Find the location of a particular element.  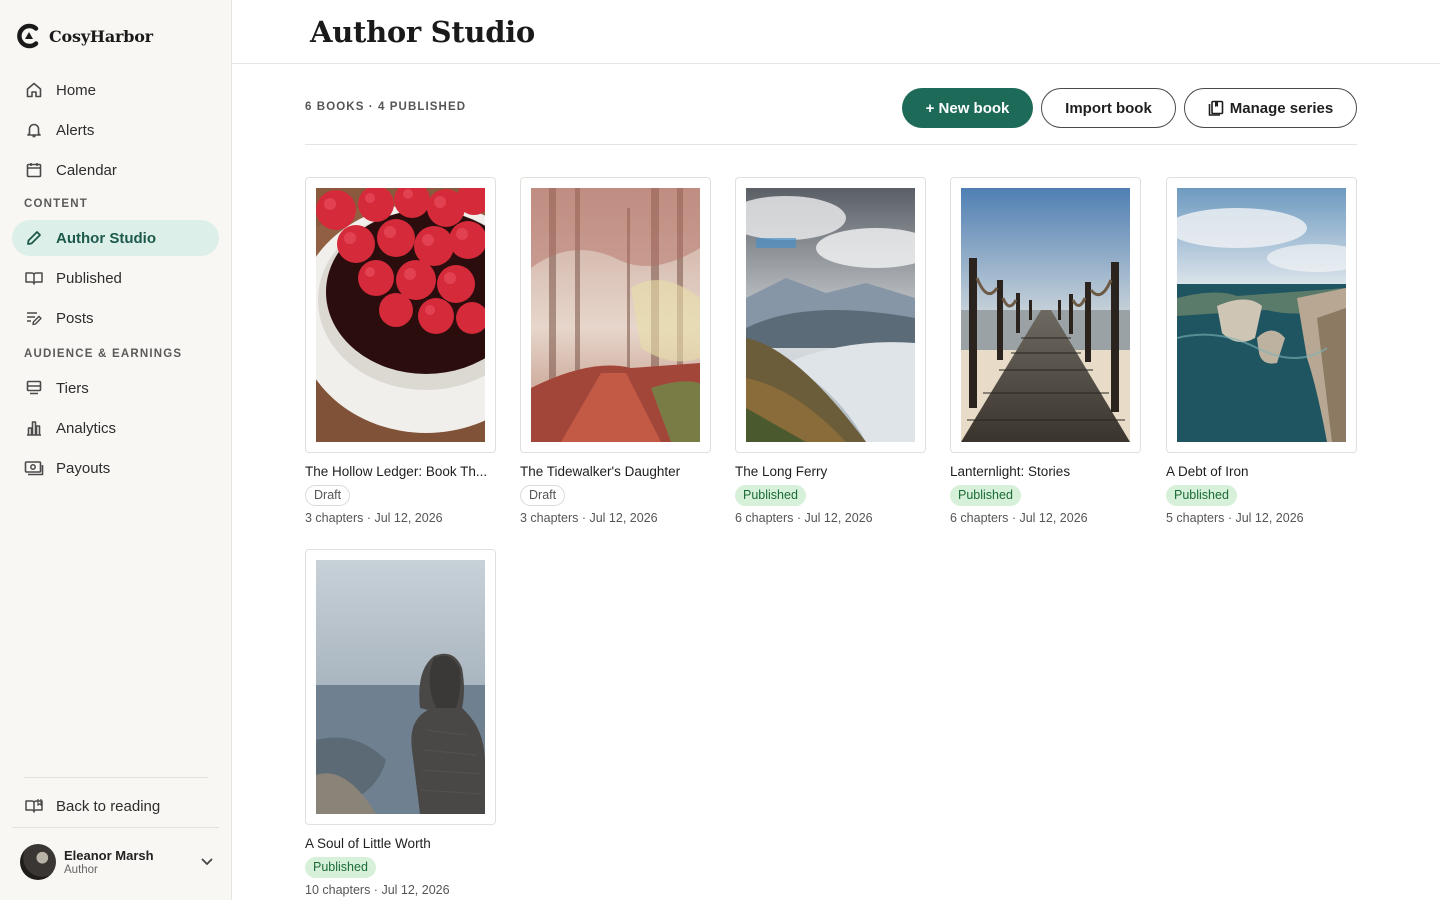

book-chapters: 10 chapters is located at coordinates (338, 890).